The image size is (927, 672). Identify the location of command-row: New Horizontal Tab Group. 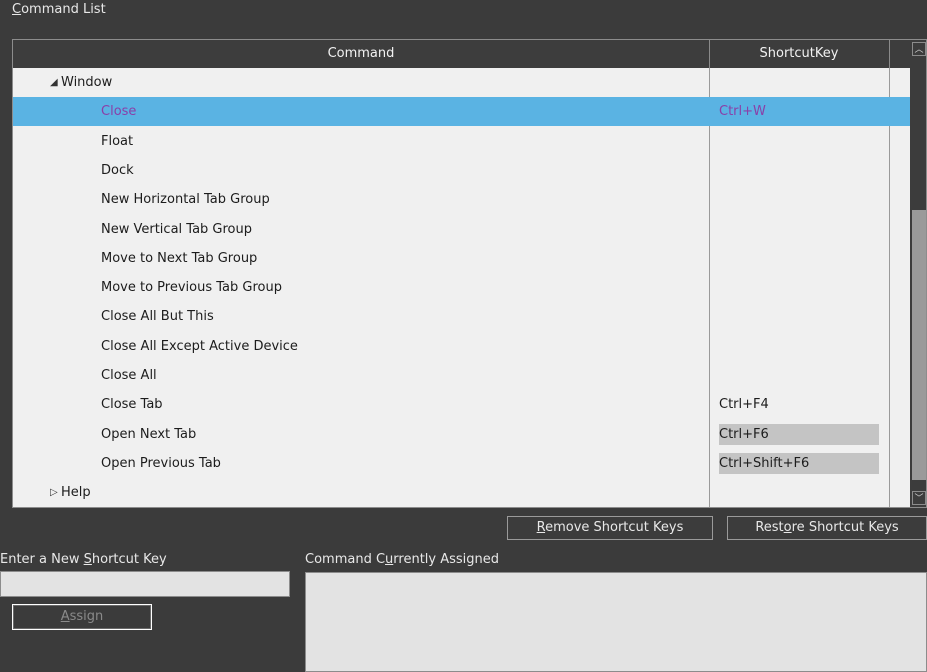
(461, 199).